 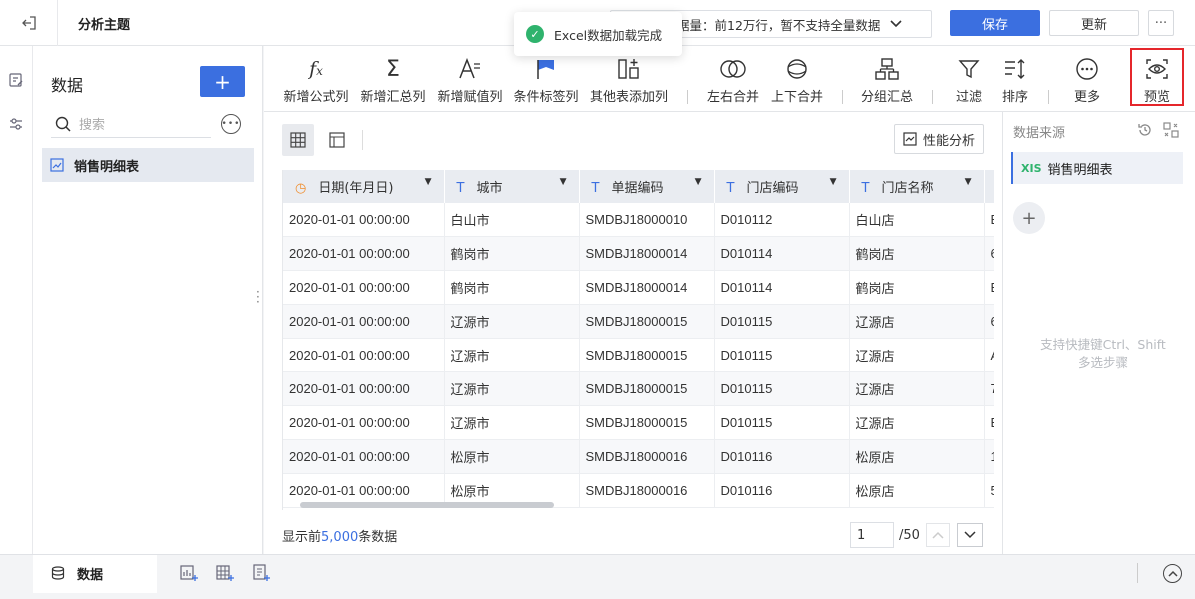 I want to click on column-header-store-name: T 门店名称 ▼, so click(x=917, y=186).